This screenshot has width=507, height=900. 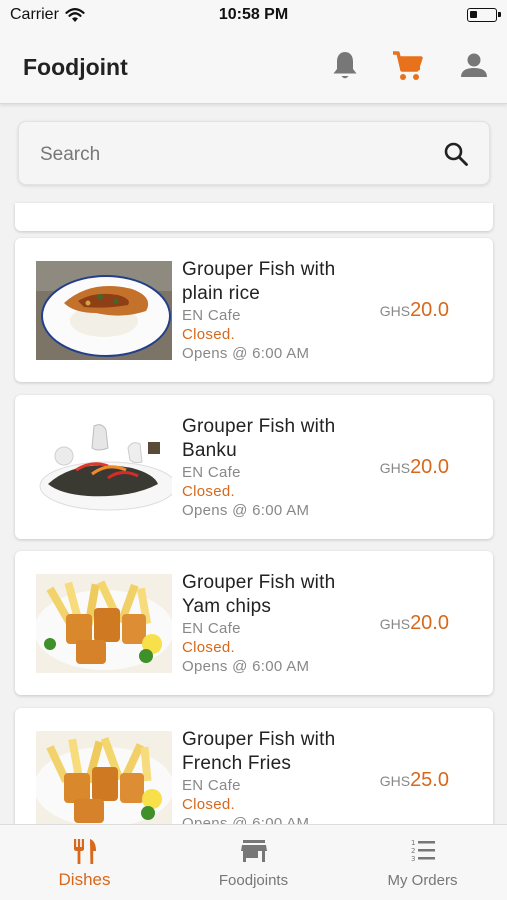 I want to click on svg-text: 3, so click(x=413, y=859).